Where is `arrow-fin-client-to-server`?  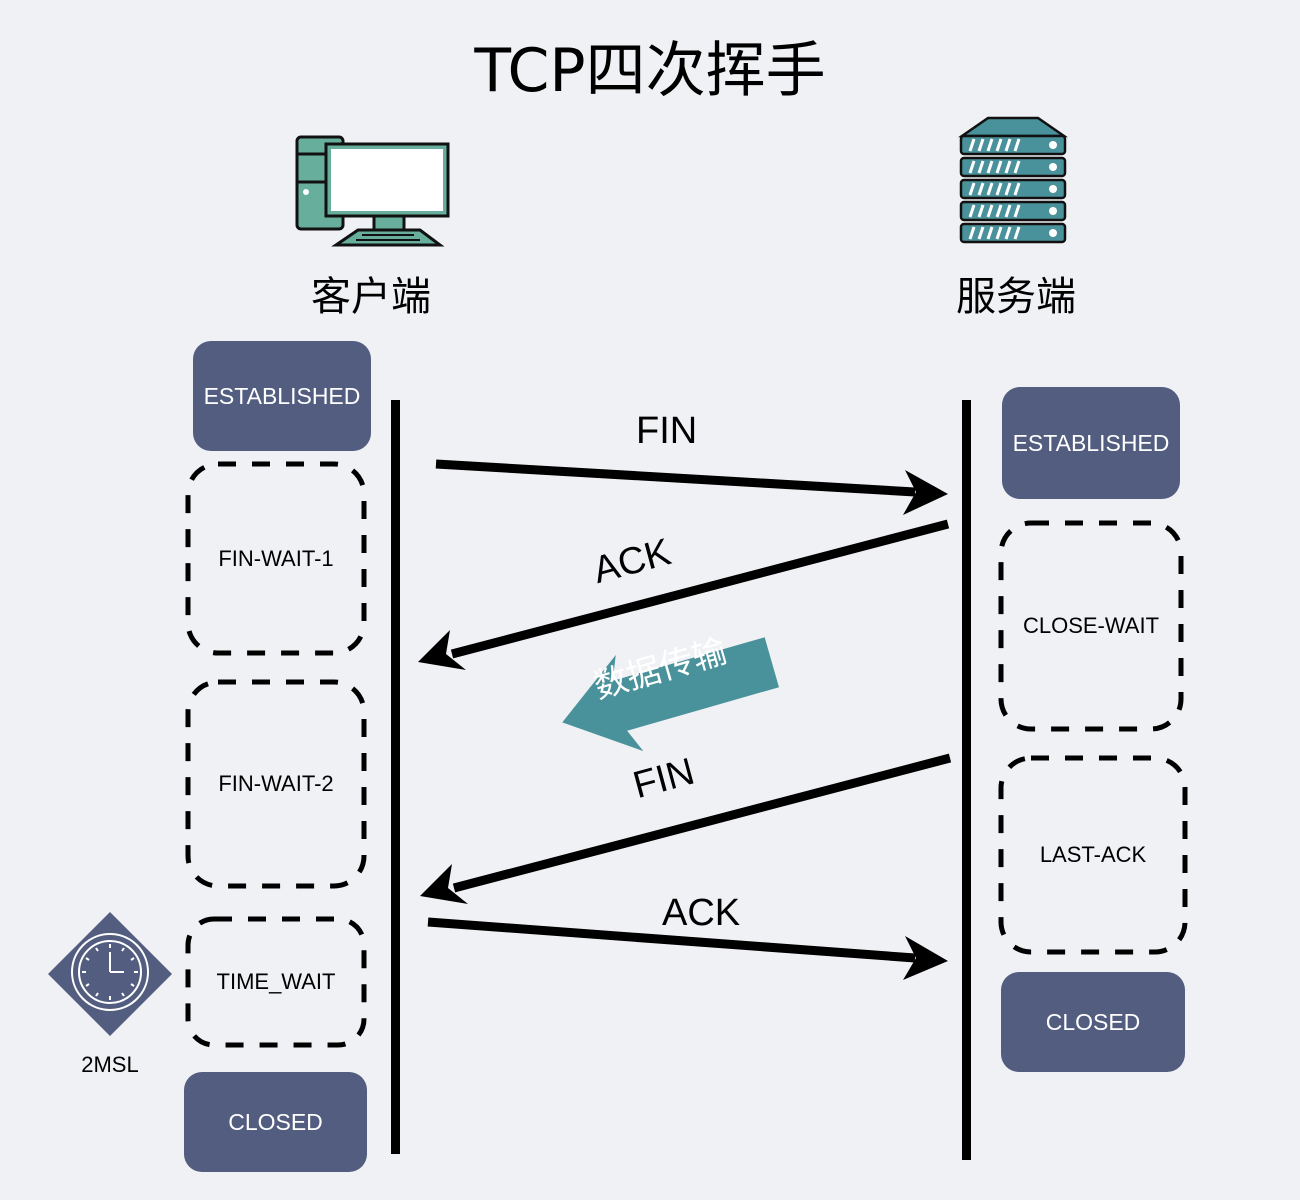 arrow-fin-client-to-server is located at coordinates (691, 487).